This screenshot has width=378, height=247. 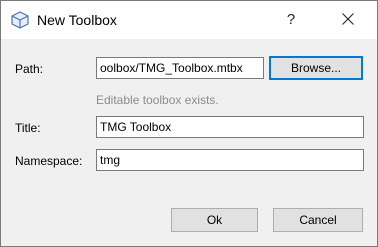 I want to click on close-button, so click(x=349, y=20).